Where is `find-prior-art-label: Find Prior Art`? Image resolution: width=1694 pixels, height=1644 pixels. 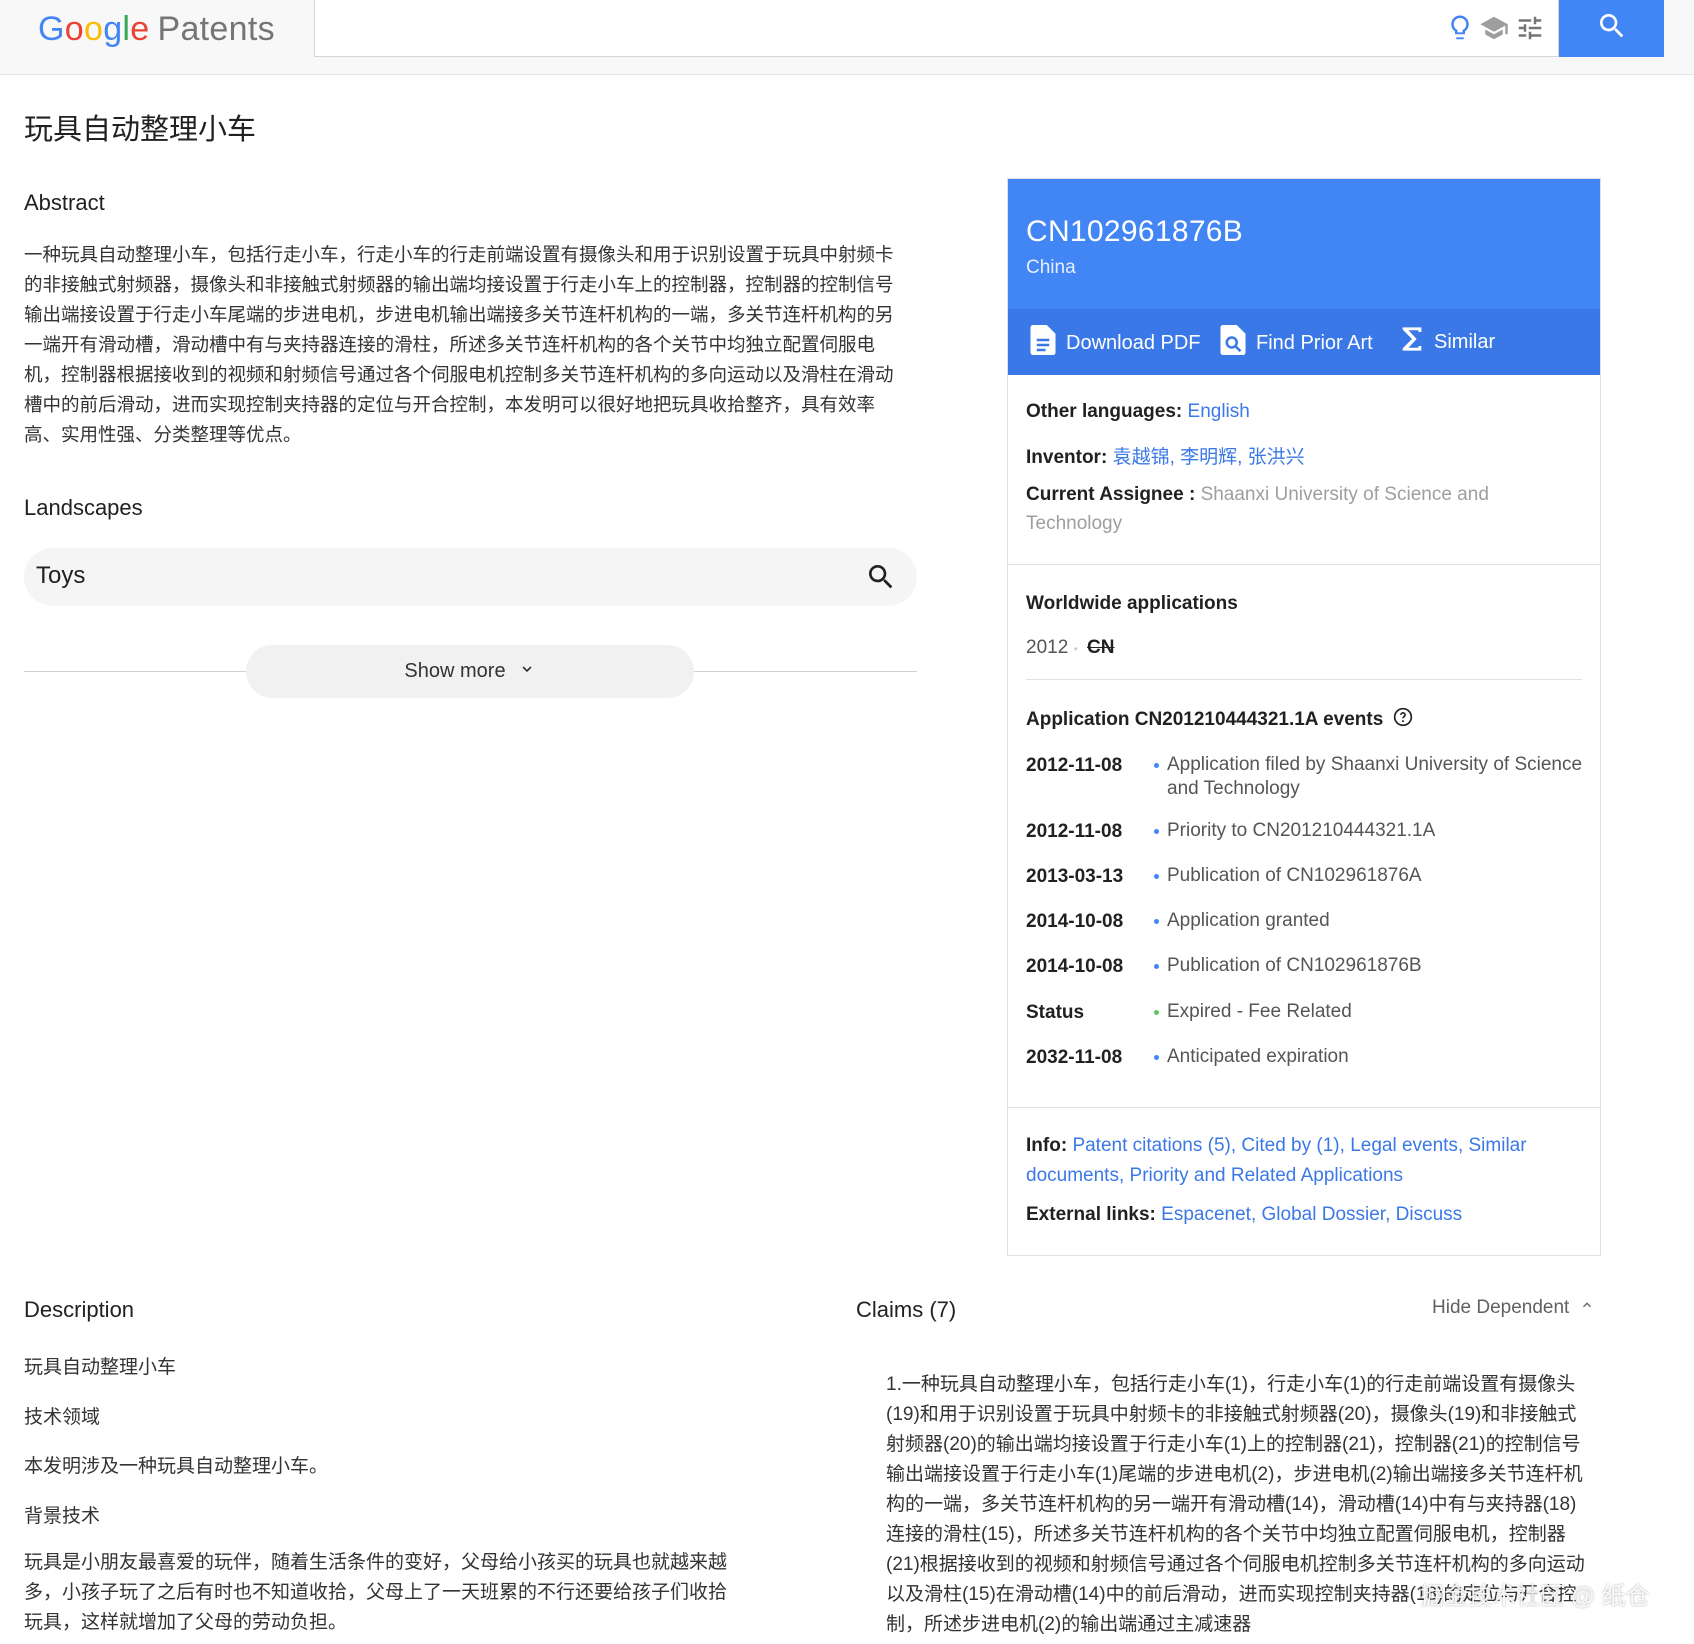 find-prior-art-label: Find Prior Art is located at coordinates (1314, 342).